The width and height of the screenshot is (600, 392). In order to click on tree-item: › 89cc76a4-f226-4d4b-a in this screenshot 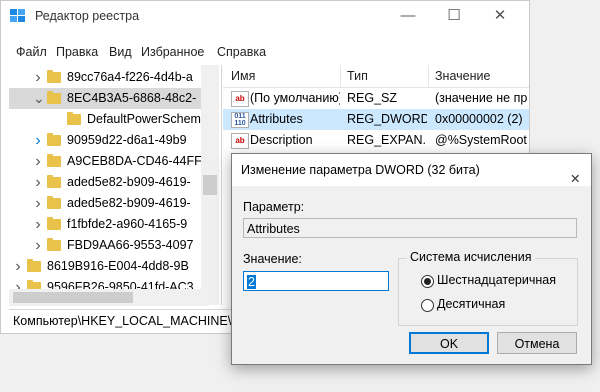, I will do `click(109, 77)`.